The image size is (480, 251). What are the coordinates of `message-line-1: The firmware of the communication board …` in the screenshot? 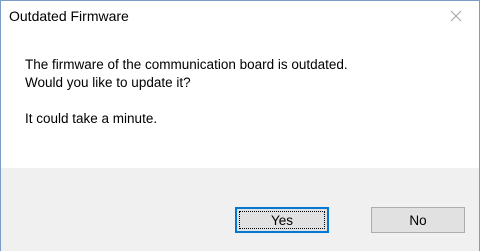 It's located at (186, 64).